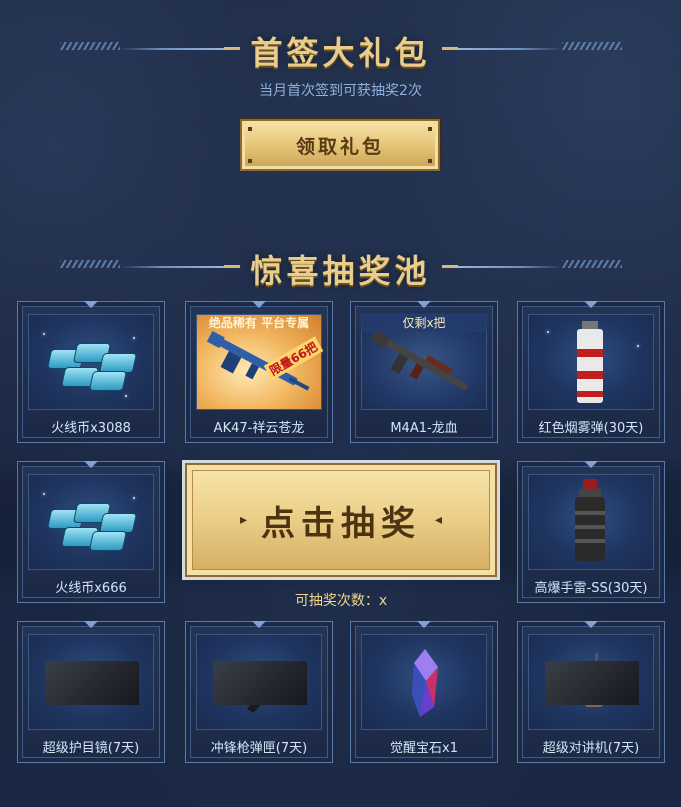 The image size is (681, 807). I want to click on prize-label: 火线币x3088, so click(91, 428).